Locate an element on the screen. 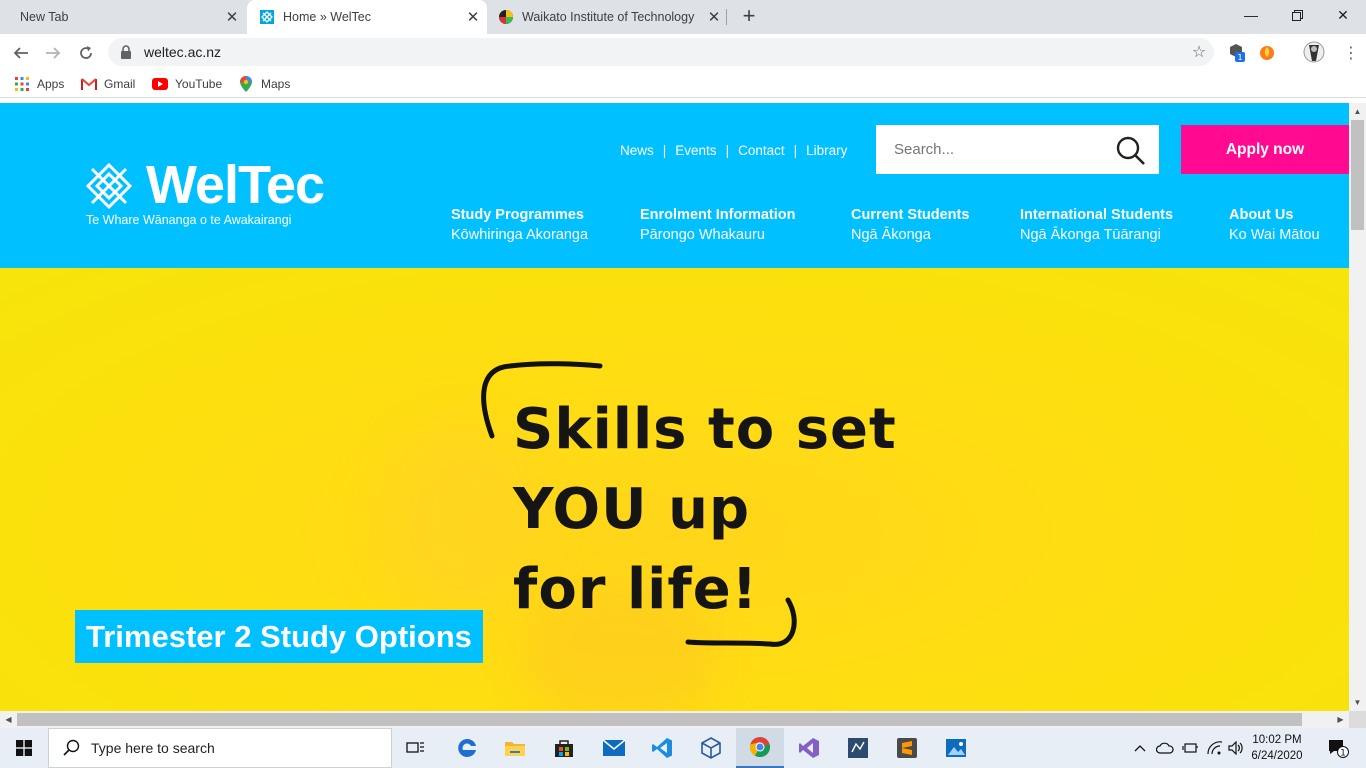 The width and height of the screenshot is (1366, 768). clock-time: 10:02 PM is located at coordinates (1277, 740).